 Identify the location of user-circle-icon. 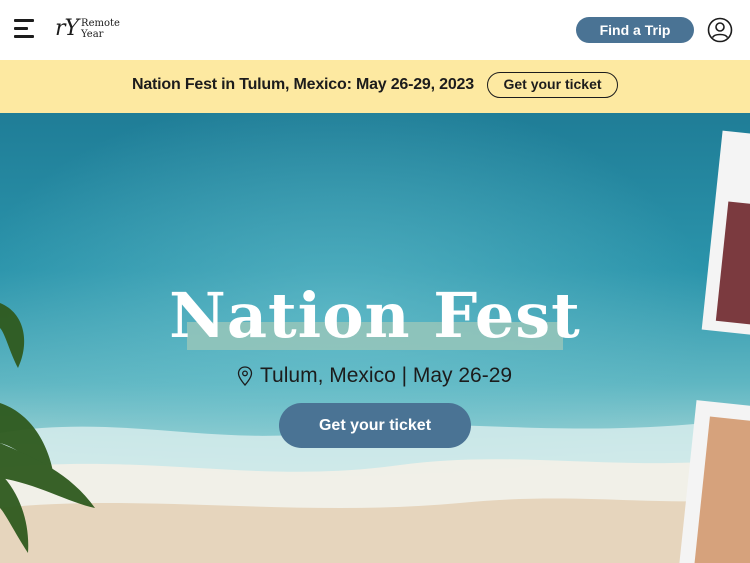
(720, 30).